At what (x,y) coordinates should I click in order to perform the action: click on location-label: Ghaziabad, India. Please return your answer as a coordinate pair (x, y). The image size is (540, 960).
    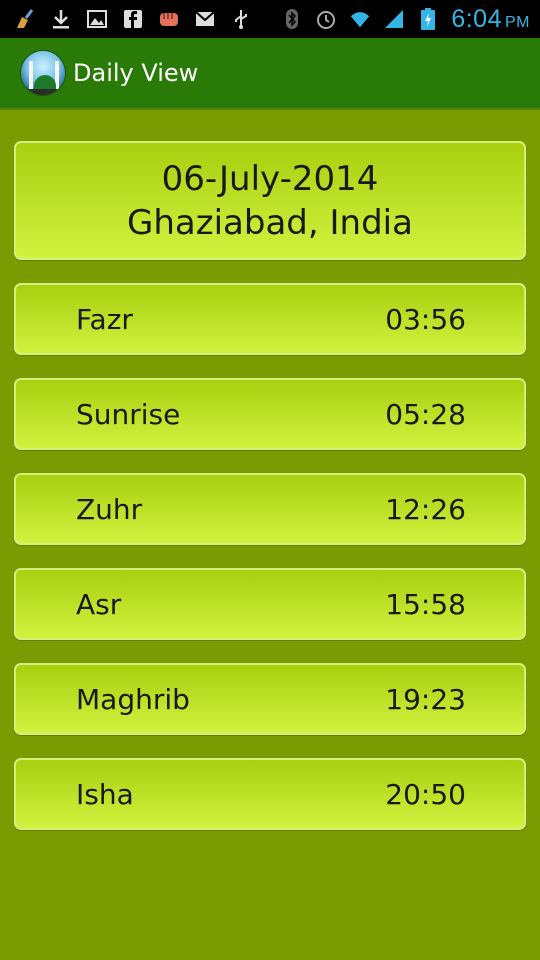
    Looking at the image, I should click on (270, 222).